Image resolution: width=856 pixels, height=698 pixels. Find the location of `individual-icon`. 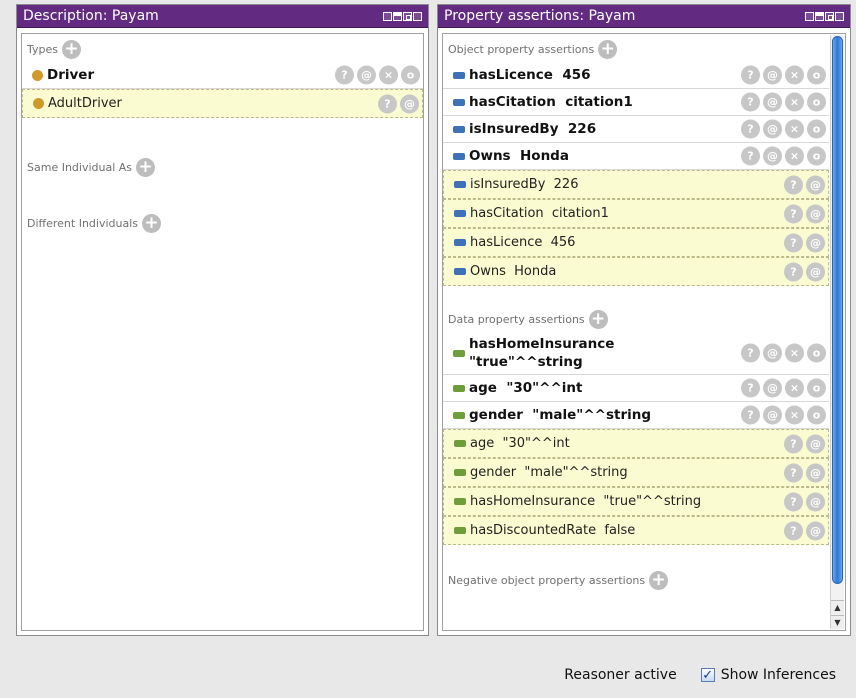

individual-icon is located at coordinates (37, 75).